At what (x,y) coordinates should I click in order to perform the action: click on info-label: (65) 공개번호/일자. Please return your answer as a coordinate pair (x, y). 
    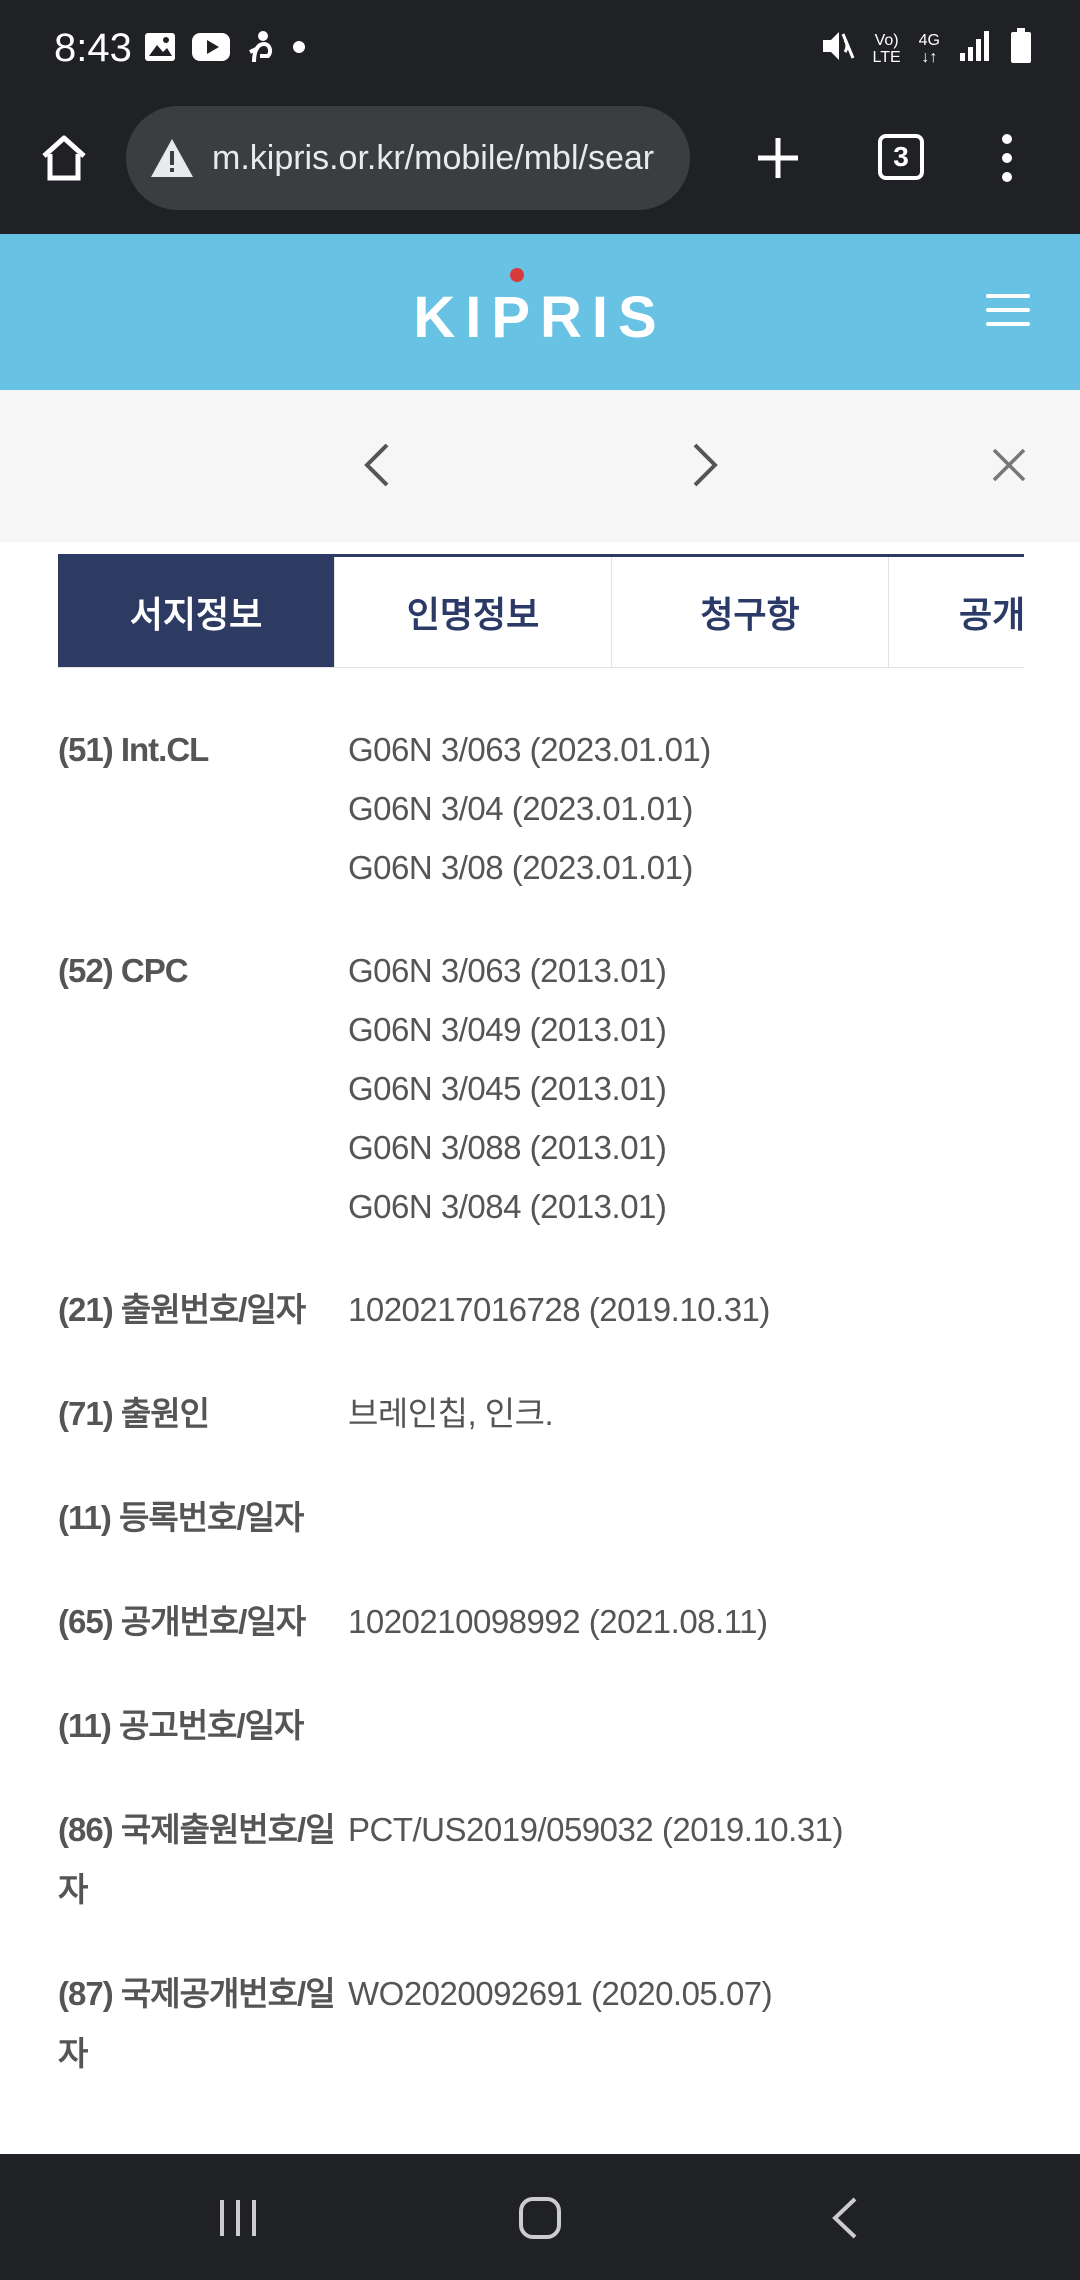
    Looking at the image, I should click on (203, 1622).